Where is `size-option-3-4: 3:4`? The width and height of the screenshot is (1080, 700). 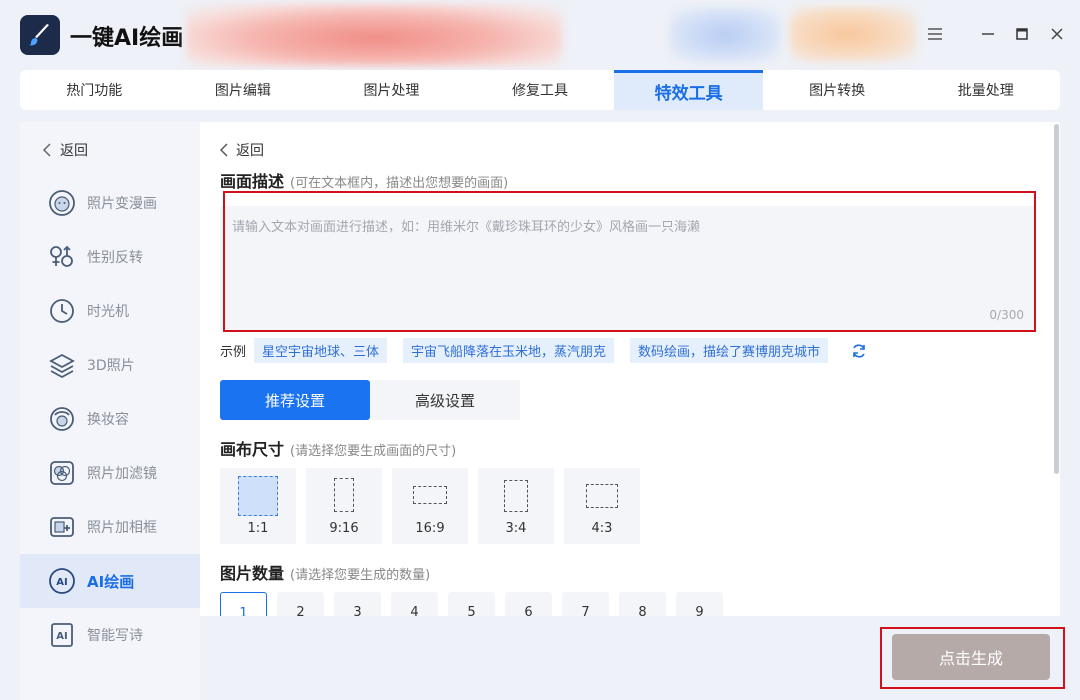 size-option-3-4: 3:4 is located at coordinates (516, 506).